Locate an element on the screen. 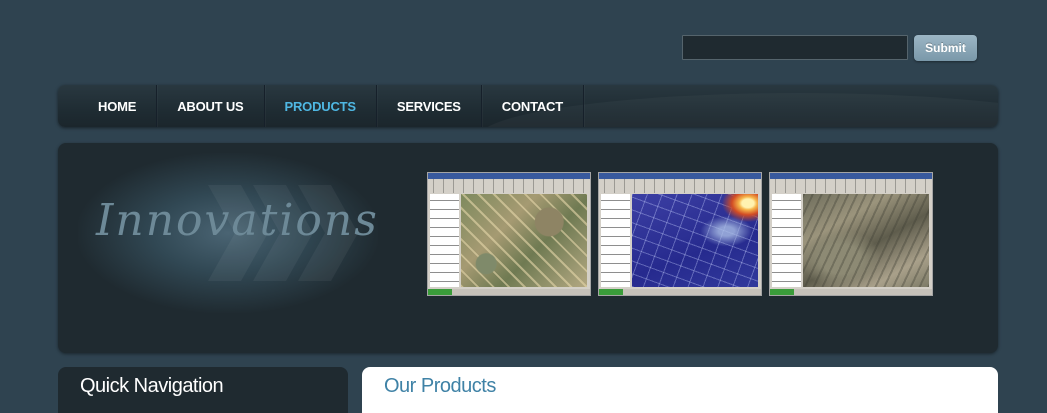 The image size is (1047, 413). nav-item-about-us: ABOUT US is located at coordinates (211, 106).